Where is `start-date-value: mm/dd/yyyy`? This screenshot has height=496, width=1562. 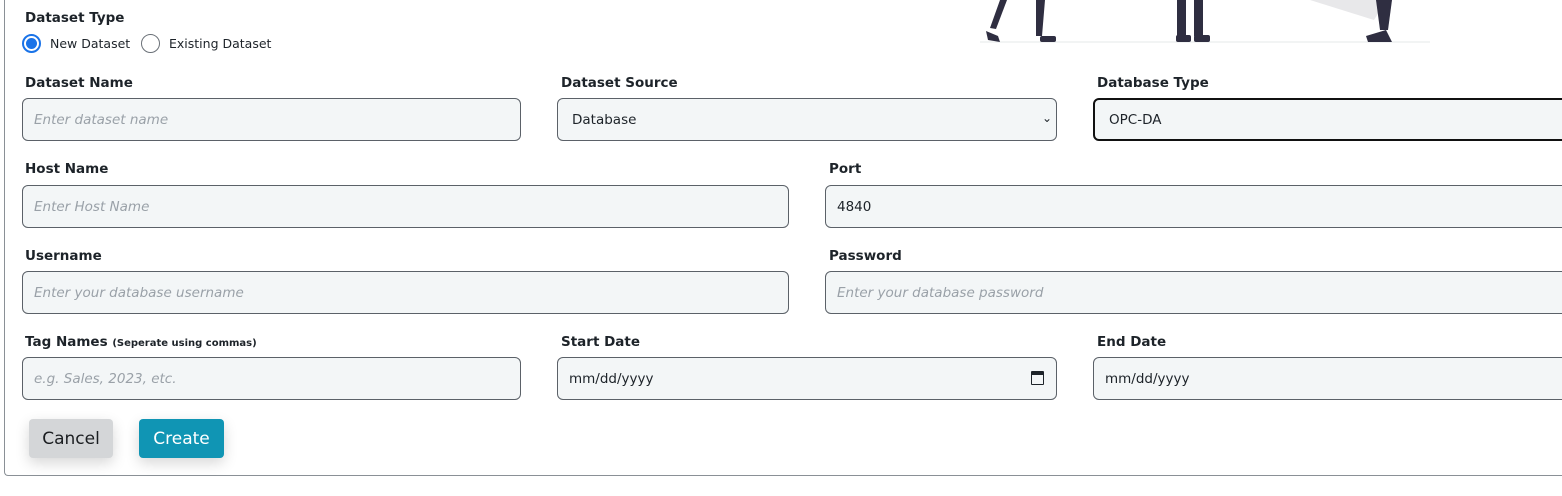
start-date-value: mm/dd/yyyy is located at coordinates (611, 378).